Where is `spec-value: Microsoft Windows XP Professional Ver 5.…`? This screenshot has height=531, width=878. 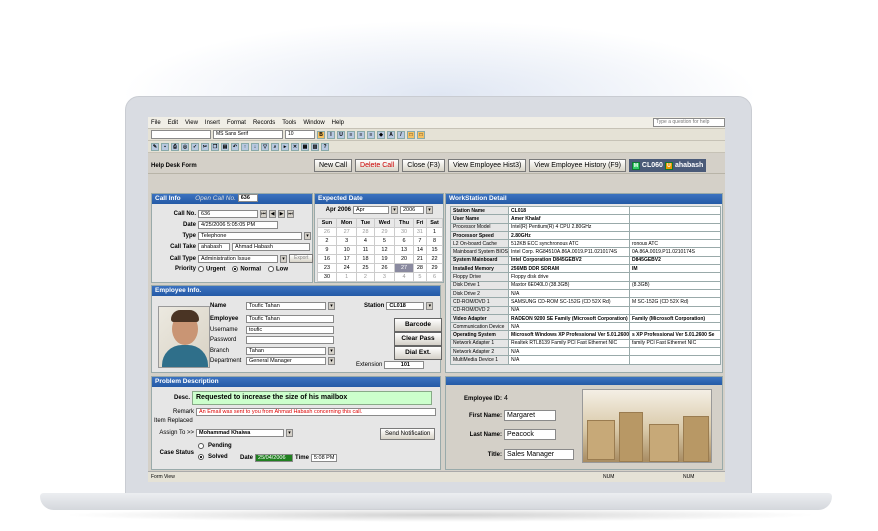
spec-value: Microsoft Windows XP Professional Ver 5.… is located at coordinates (569, 335).